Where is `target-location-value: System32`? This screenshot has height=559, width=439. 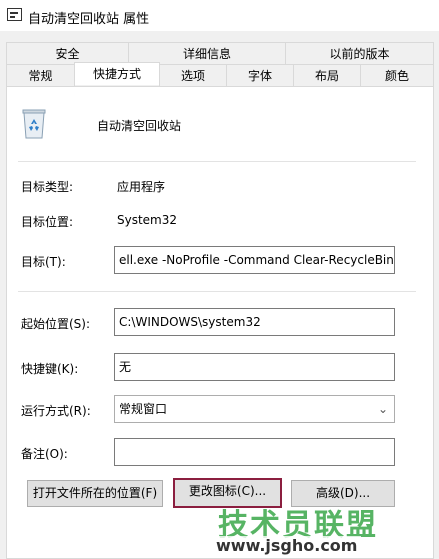
target-location-value: System32 is located at coordinates (147, 220).